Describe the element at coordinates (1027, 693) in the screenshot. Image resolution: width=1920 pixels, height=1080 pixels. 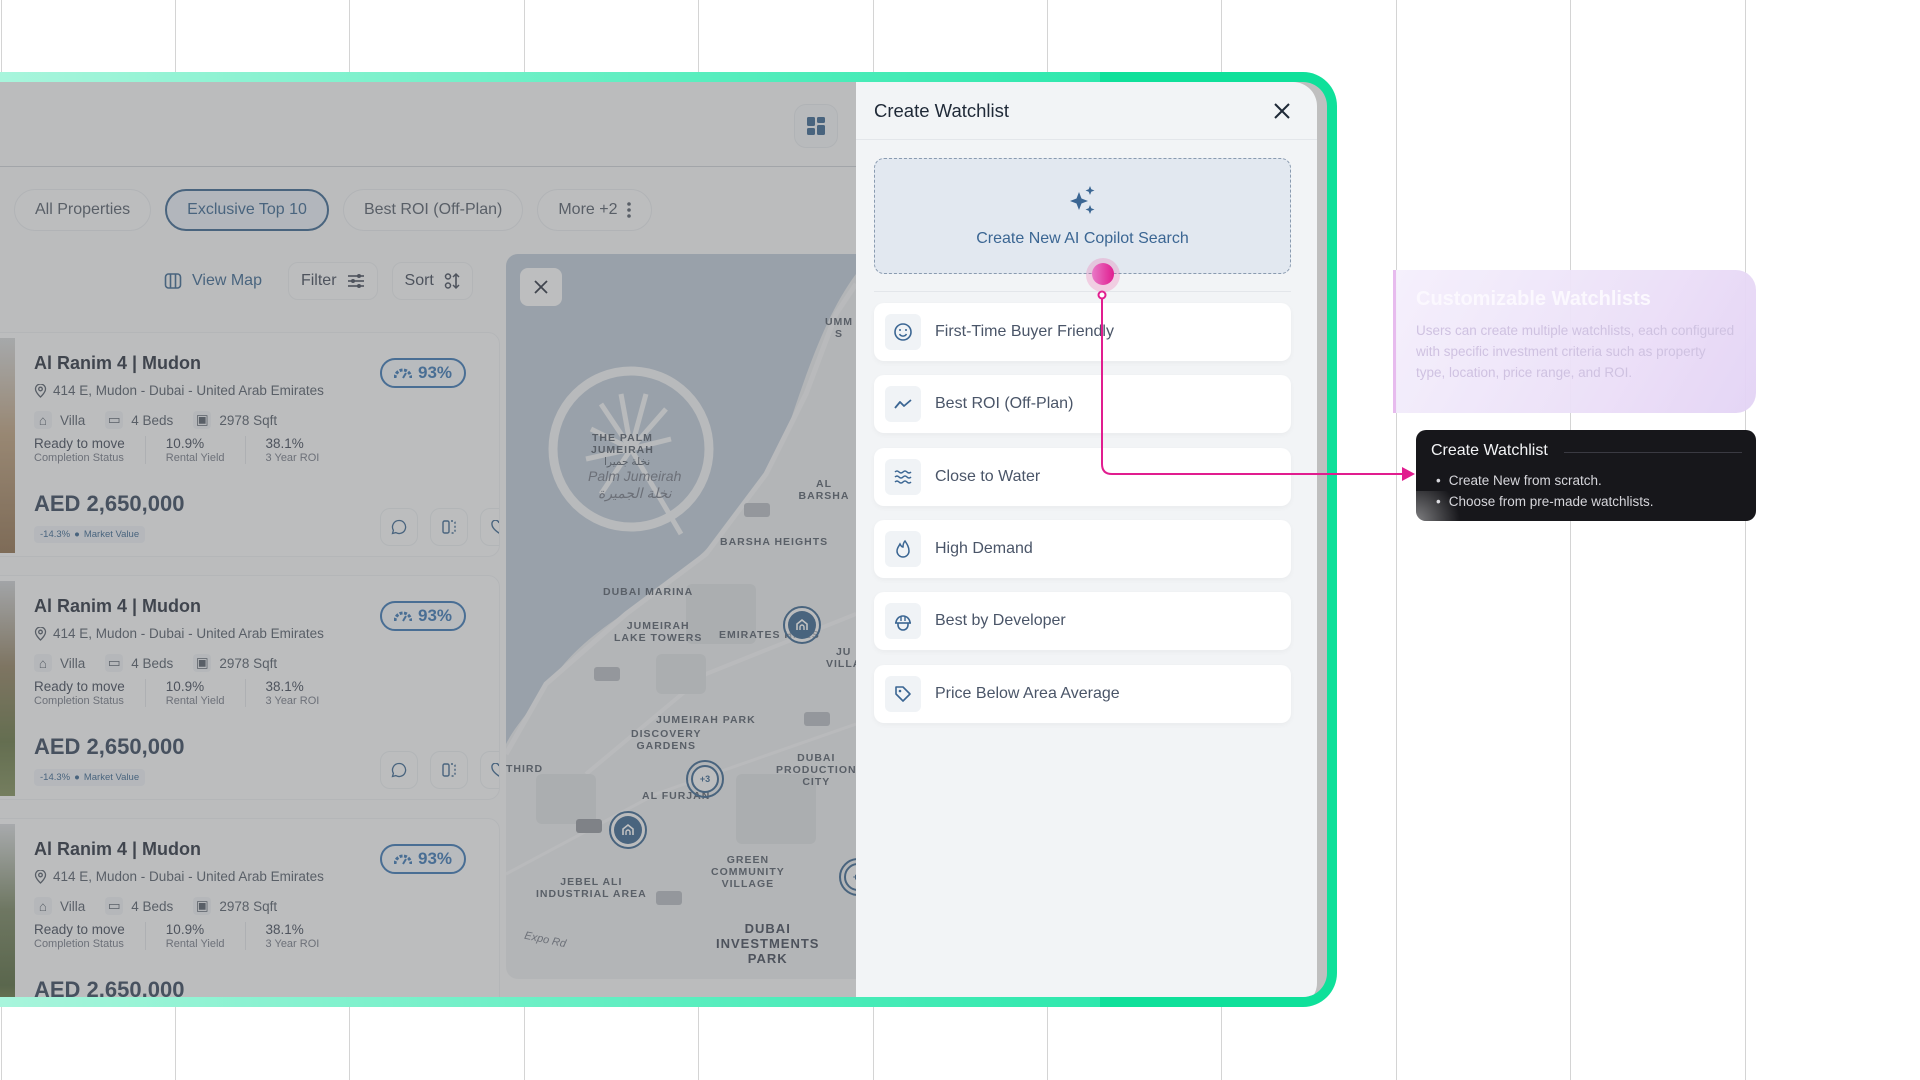
I see `watchlist-option-label: Price Below Area Average` at that location.